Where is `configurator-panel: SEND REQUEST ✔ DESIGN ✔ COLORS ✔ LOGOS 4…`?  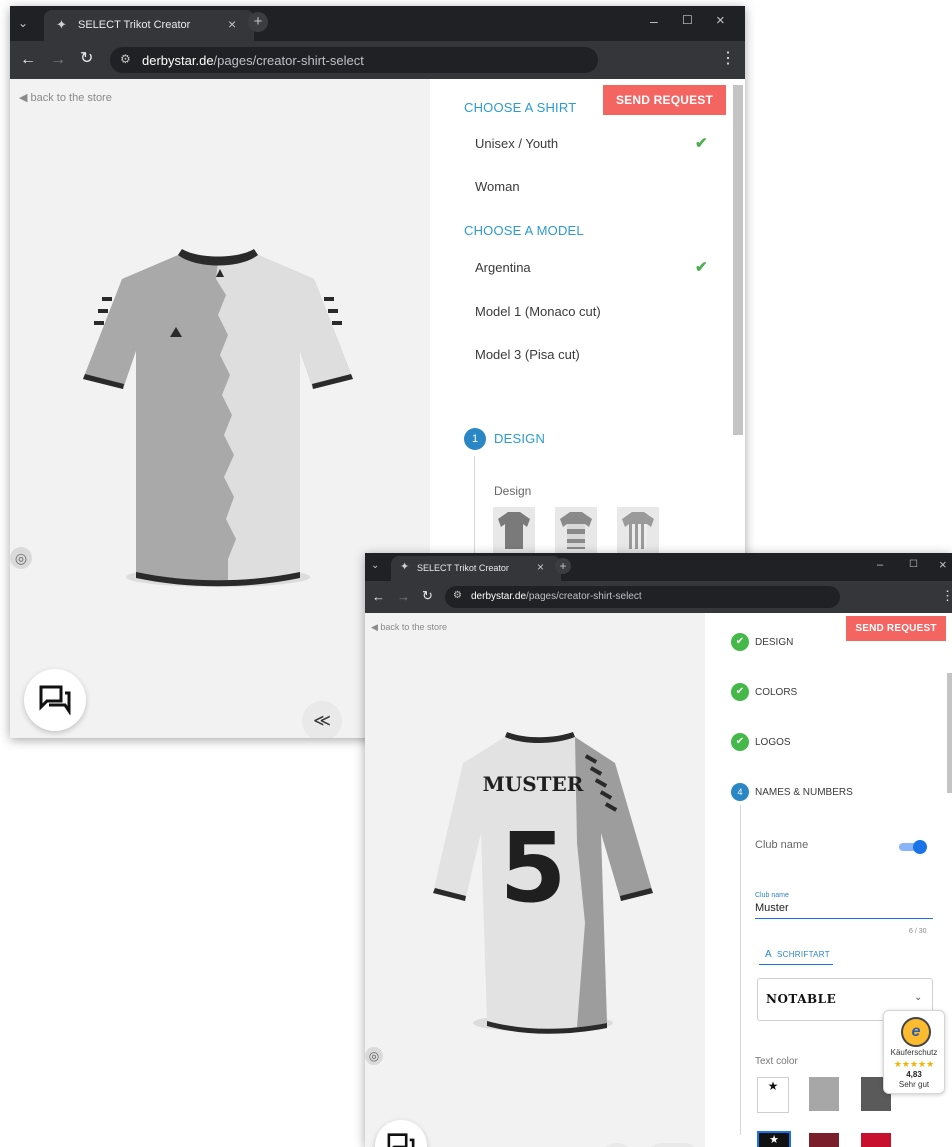 configurator-panel: SEND REQUEST ✔ DESIGN ✔ COLORS ✔ LOGOS 4… is located at coordinates (828, 880).